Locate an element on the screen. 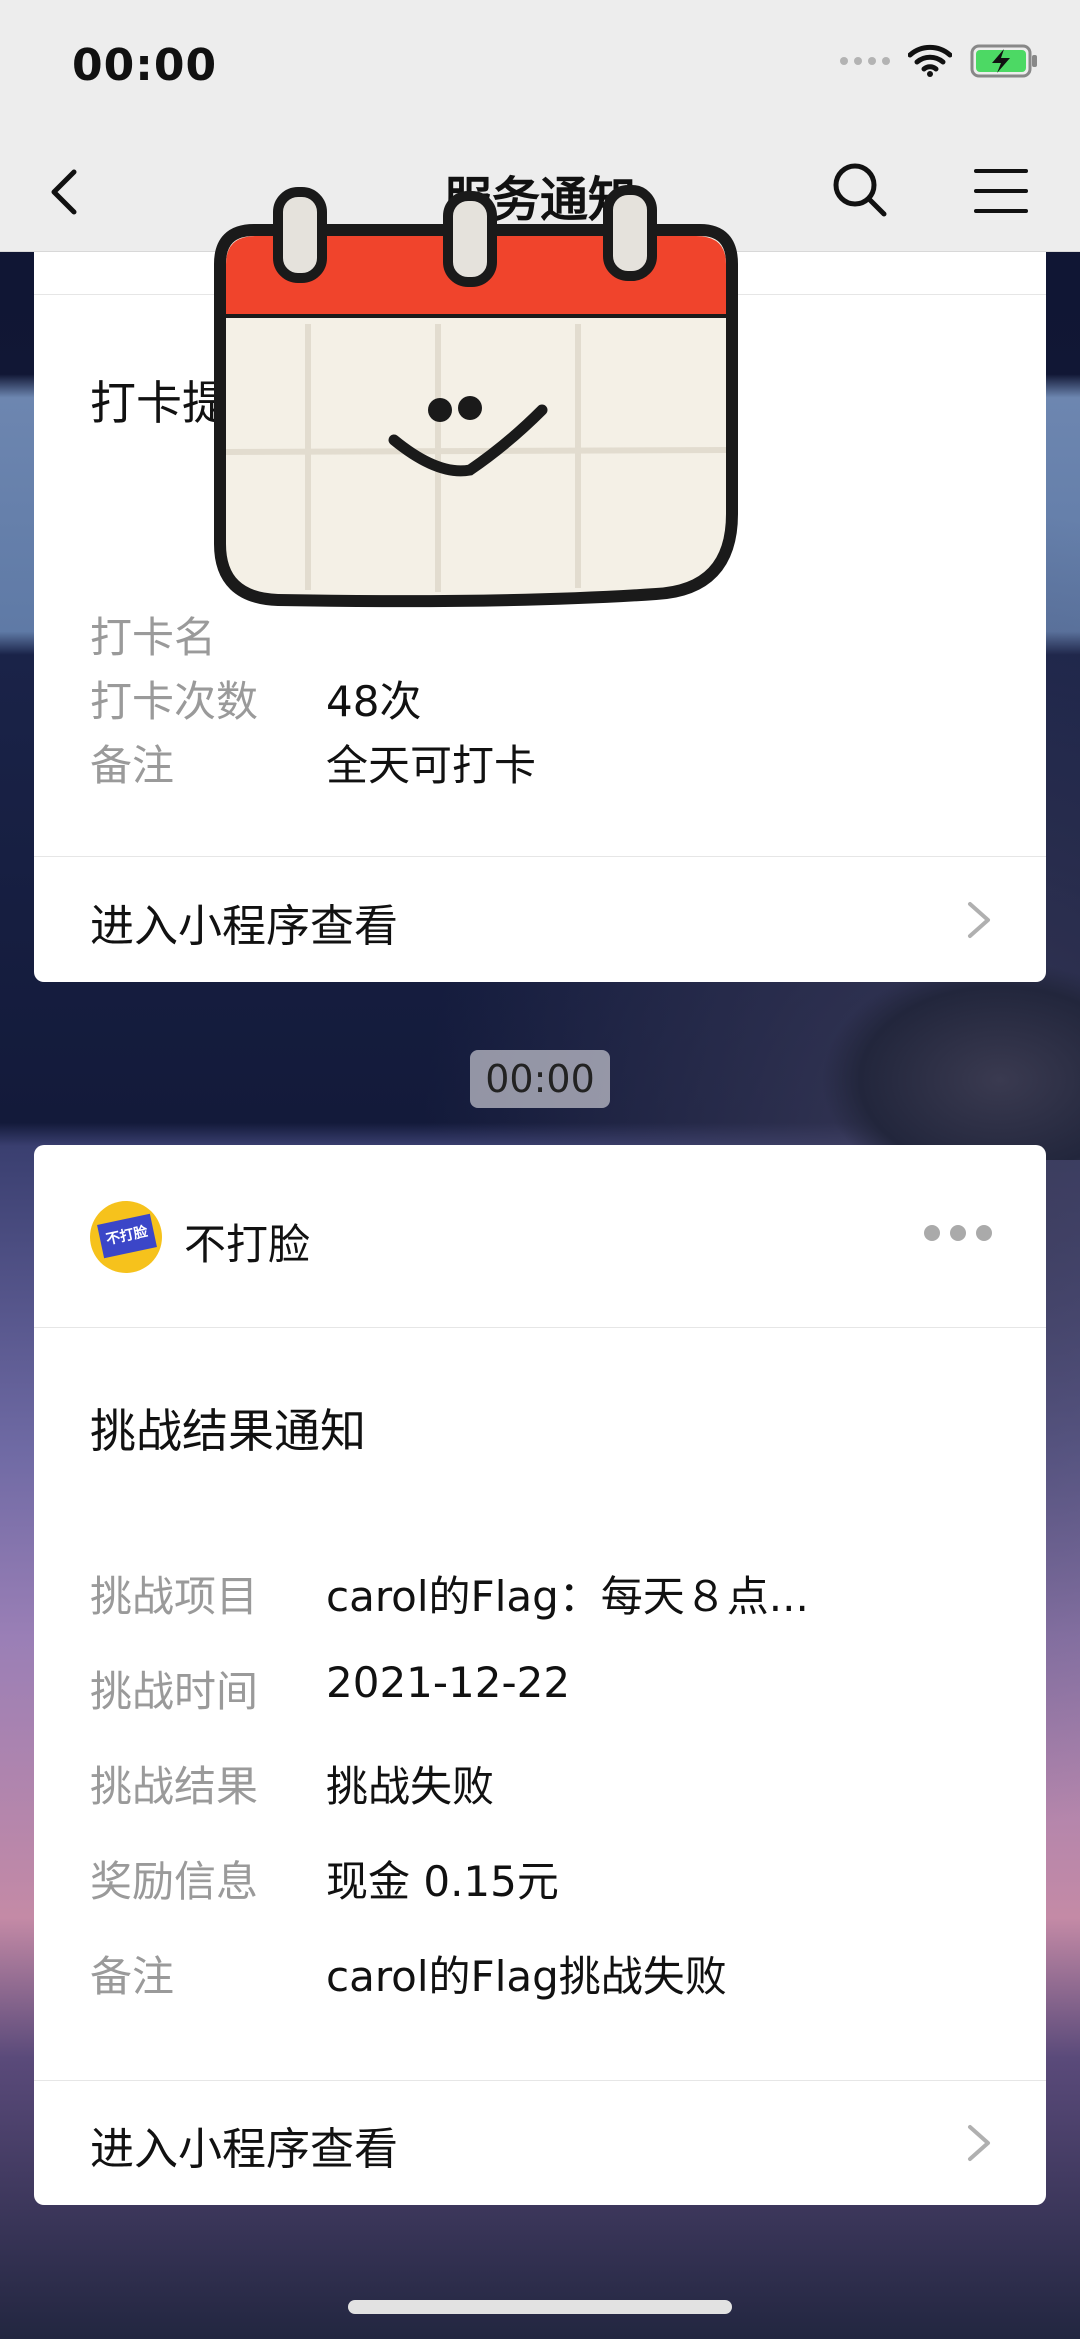 This screenshot has height=2339, width=1080. detail-row: 备注 全天可打卡 is located at coordinates (313, 762).